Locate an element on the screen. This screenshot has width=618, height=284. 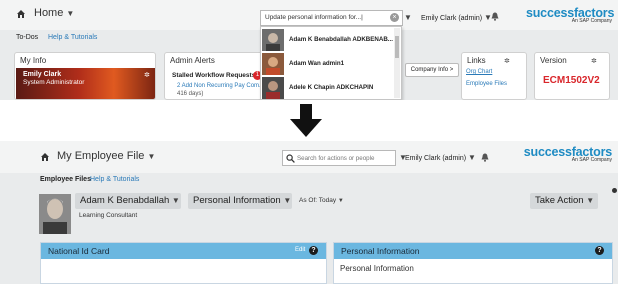
dropdown-scrollbar is located at coordinates (397, 63).